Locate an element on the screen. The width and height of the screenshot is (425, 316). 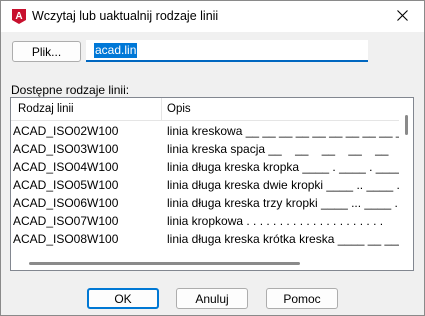
file-name-value: acad.lin is located at coordinates (116, 50).